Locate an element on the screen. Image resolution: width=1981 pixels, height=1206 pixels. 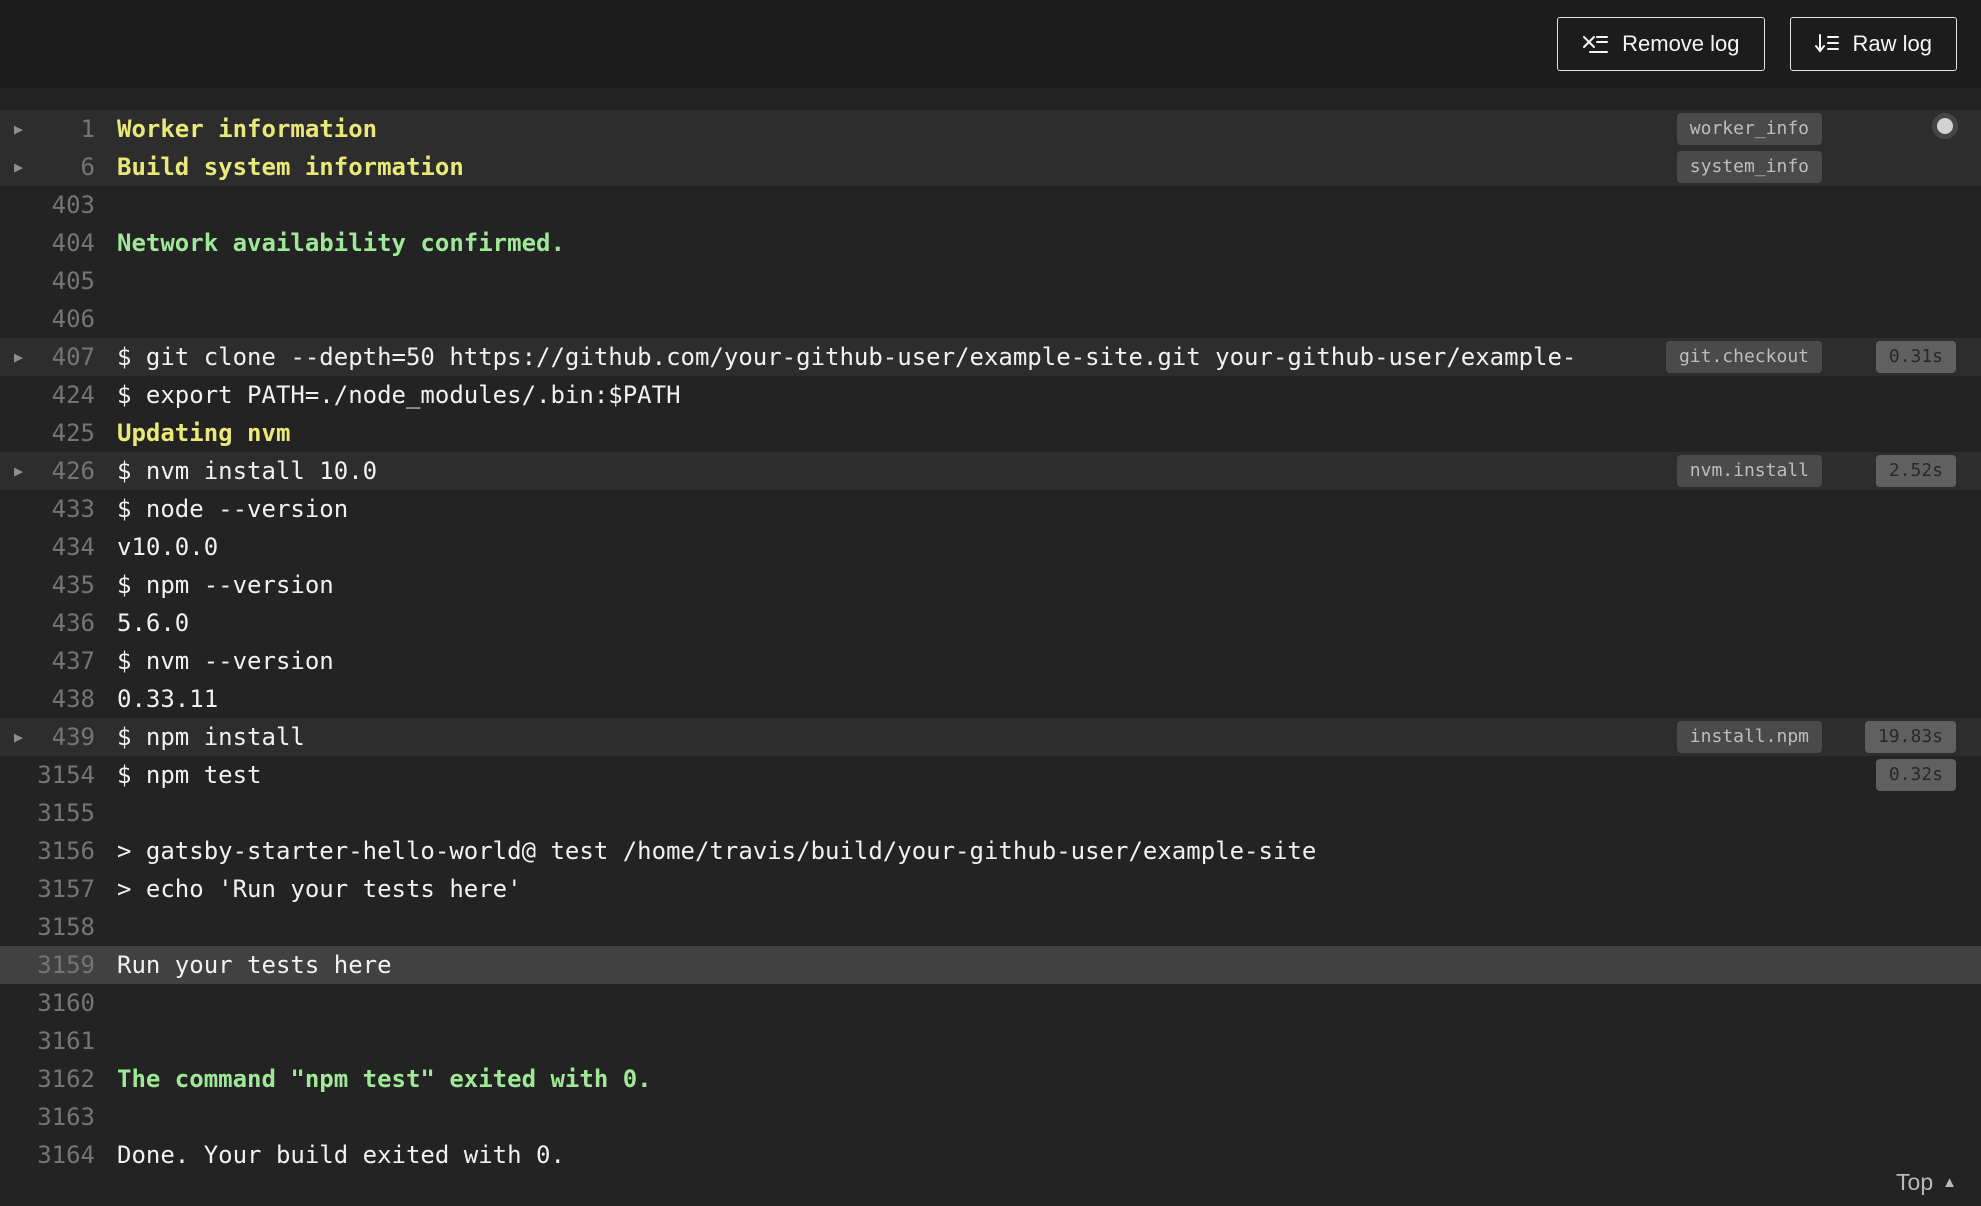
line-gutter: ▶ 426 is located at coordinates (47, 471).